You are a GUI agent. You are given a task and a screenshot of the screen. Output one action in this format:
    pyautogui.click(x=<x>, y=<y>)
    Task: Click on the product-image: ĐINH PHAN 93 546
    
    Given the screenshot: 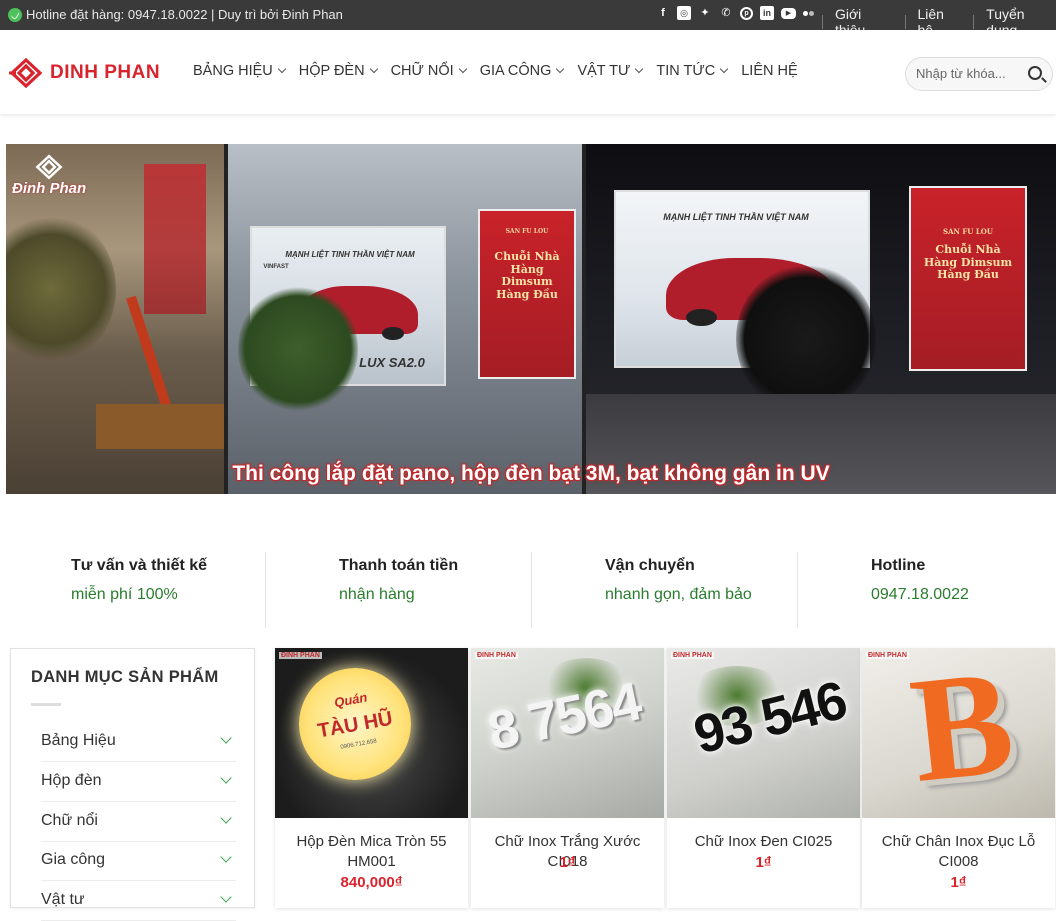 What is the action you would take?
    pyautogui.click(x=763, y=733)
    